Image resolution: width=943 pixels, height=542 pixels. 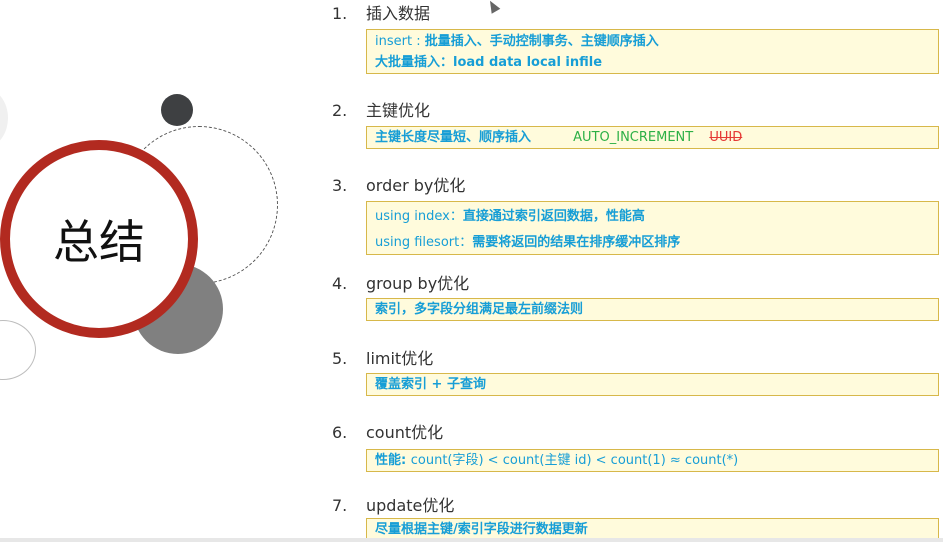 What do you see at coordinates (393, 460) in the screenshot?
I see `line-prefix: 性能:` at bounding box center [393, 460].